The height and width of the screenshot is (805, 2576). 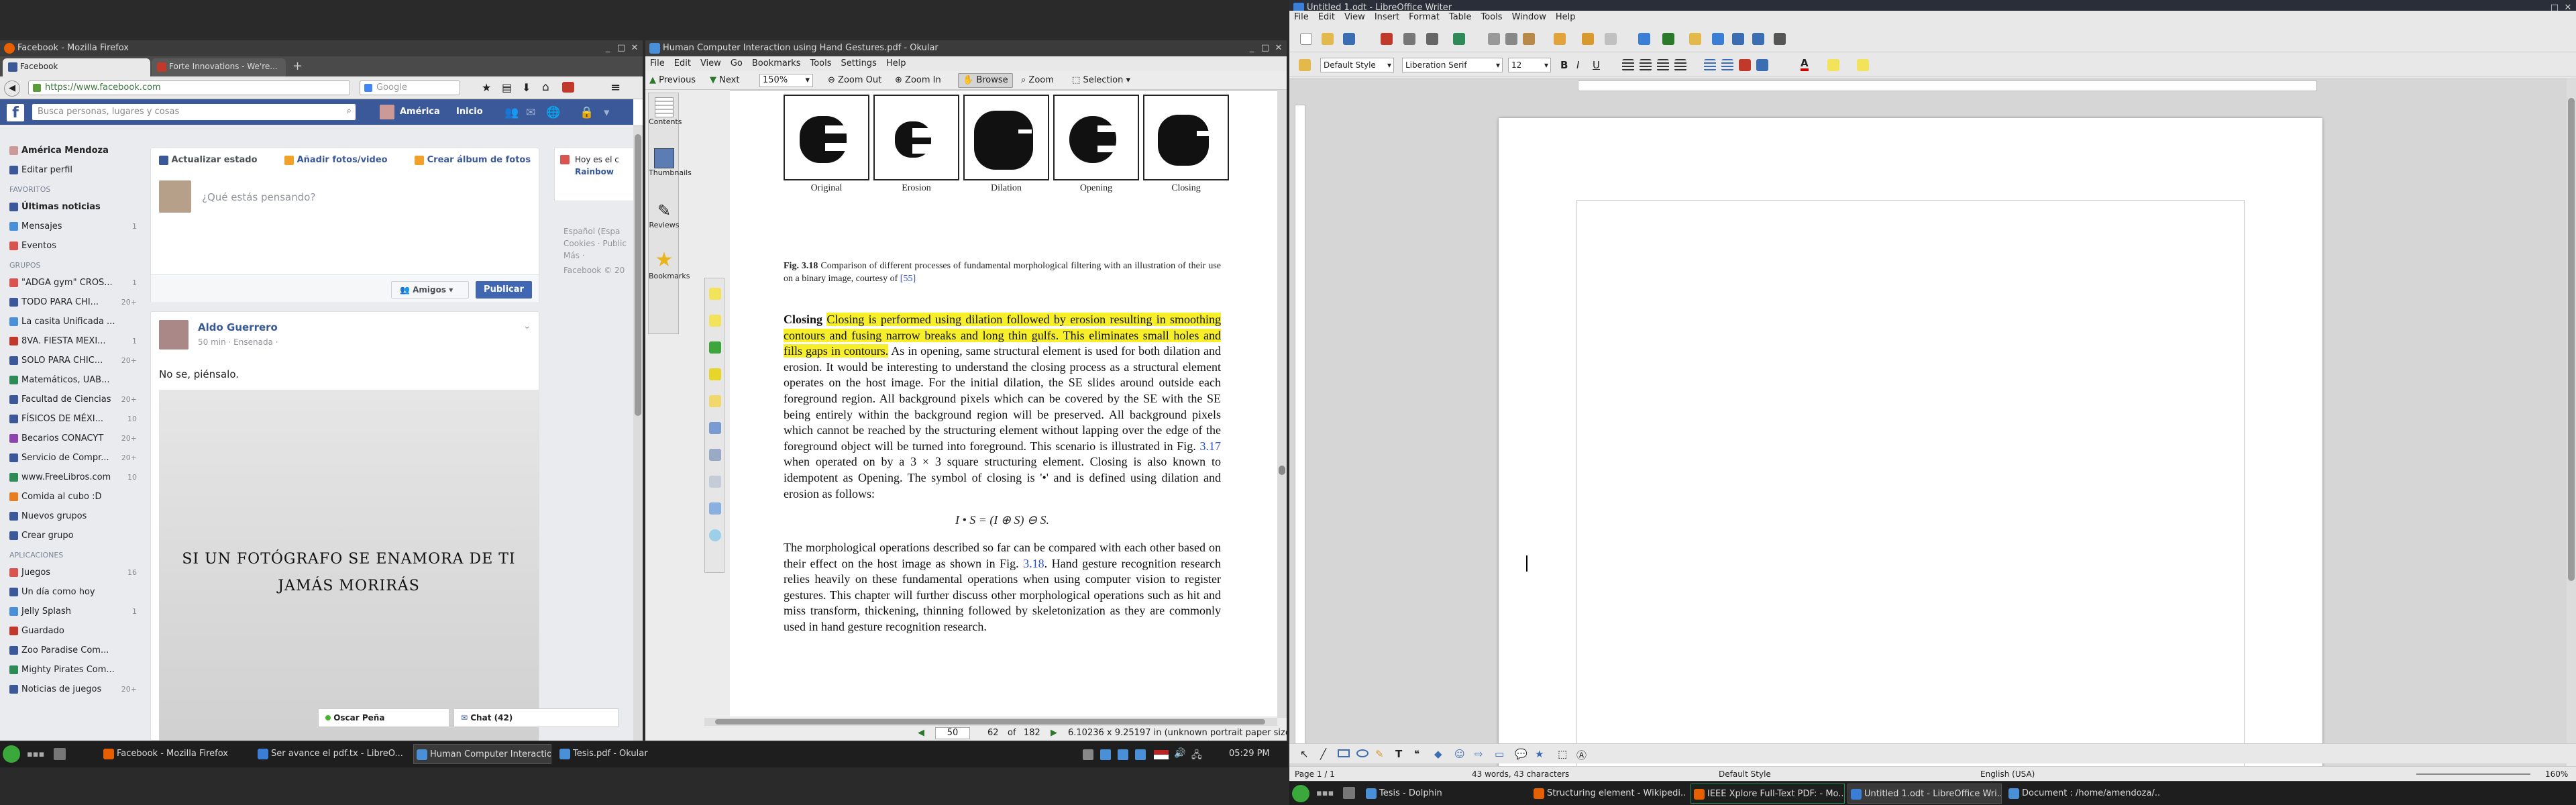 What do you see at coordinates (587, 112) in the screenshot?
I see `privacy-icon: 🔒` at bounding box center [587, 112].